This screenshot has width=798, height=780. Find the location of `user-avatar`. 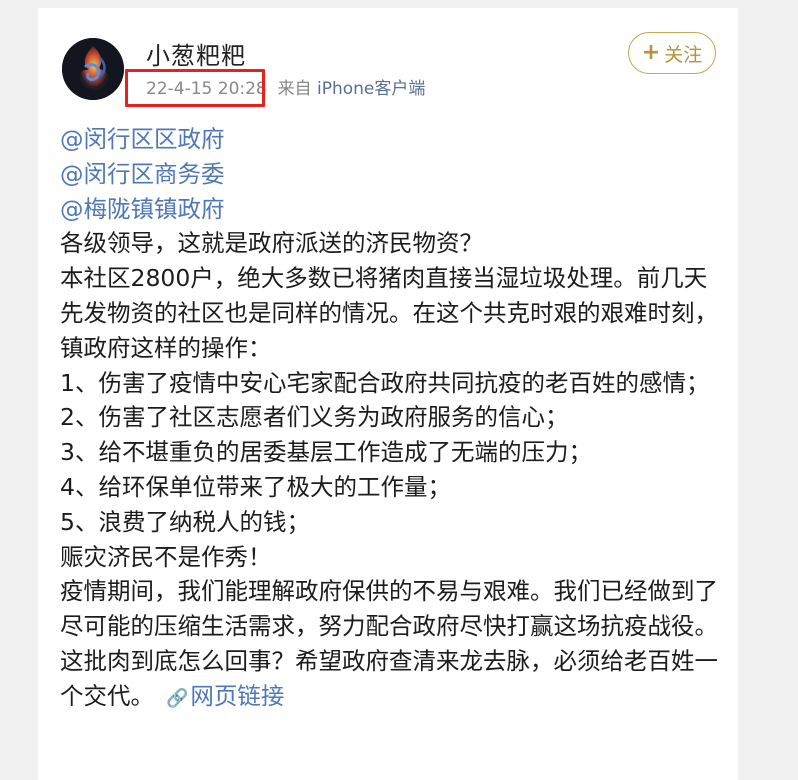

user-avatar is located at coordinates (93, 69).